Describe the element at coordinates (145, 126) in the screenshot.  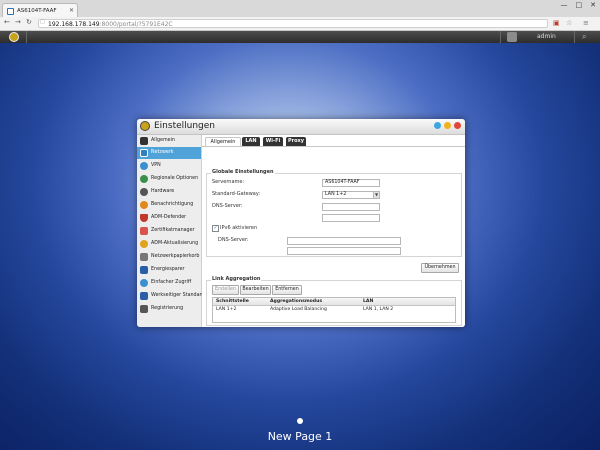
I see `settings-app-icon` at that location.